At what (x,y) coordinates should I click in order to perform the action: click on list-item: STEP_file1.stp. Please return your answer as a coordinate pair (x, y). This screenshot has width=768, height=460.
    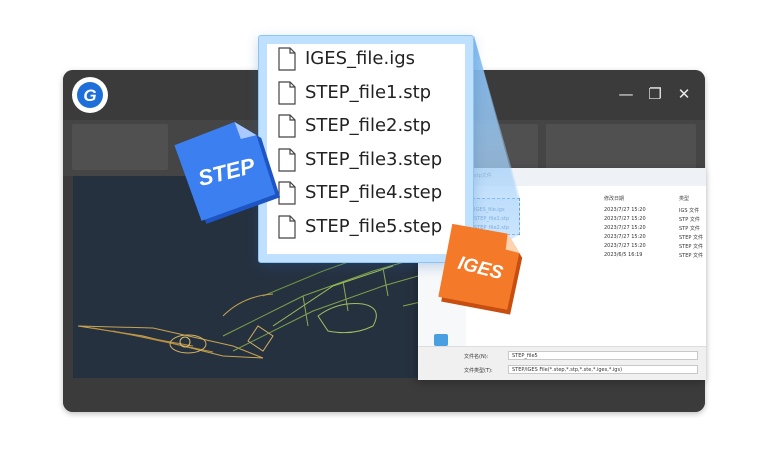
    Looking at the image, I should click on (366, 93).